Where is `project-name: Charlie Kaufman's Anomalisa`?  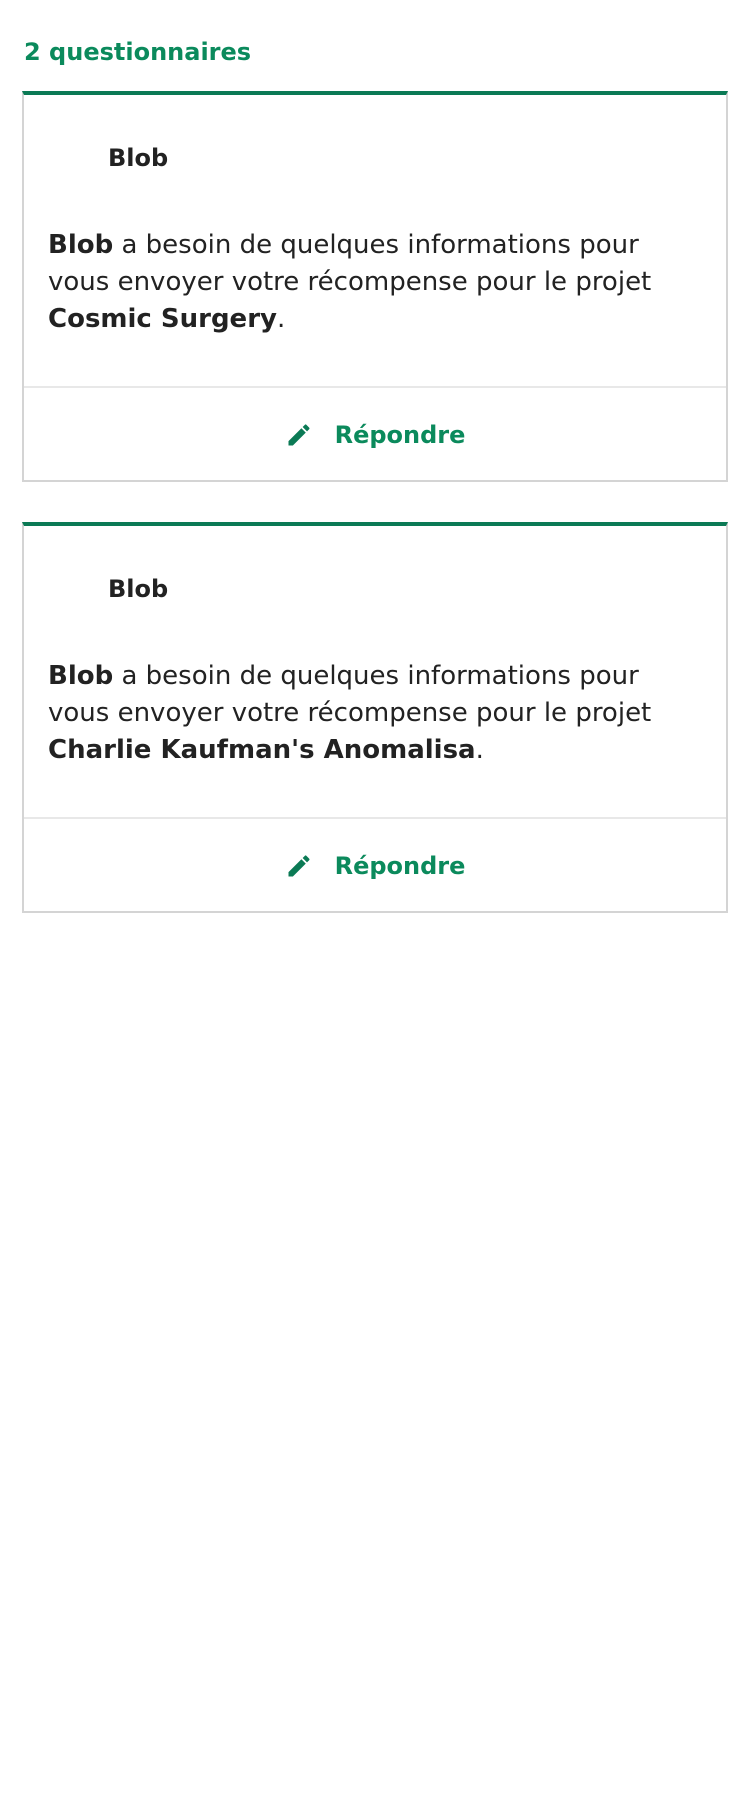
project-name: Charlie Kaufman's Anomalisa is located at coordinates (262, 750).